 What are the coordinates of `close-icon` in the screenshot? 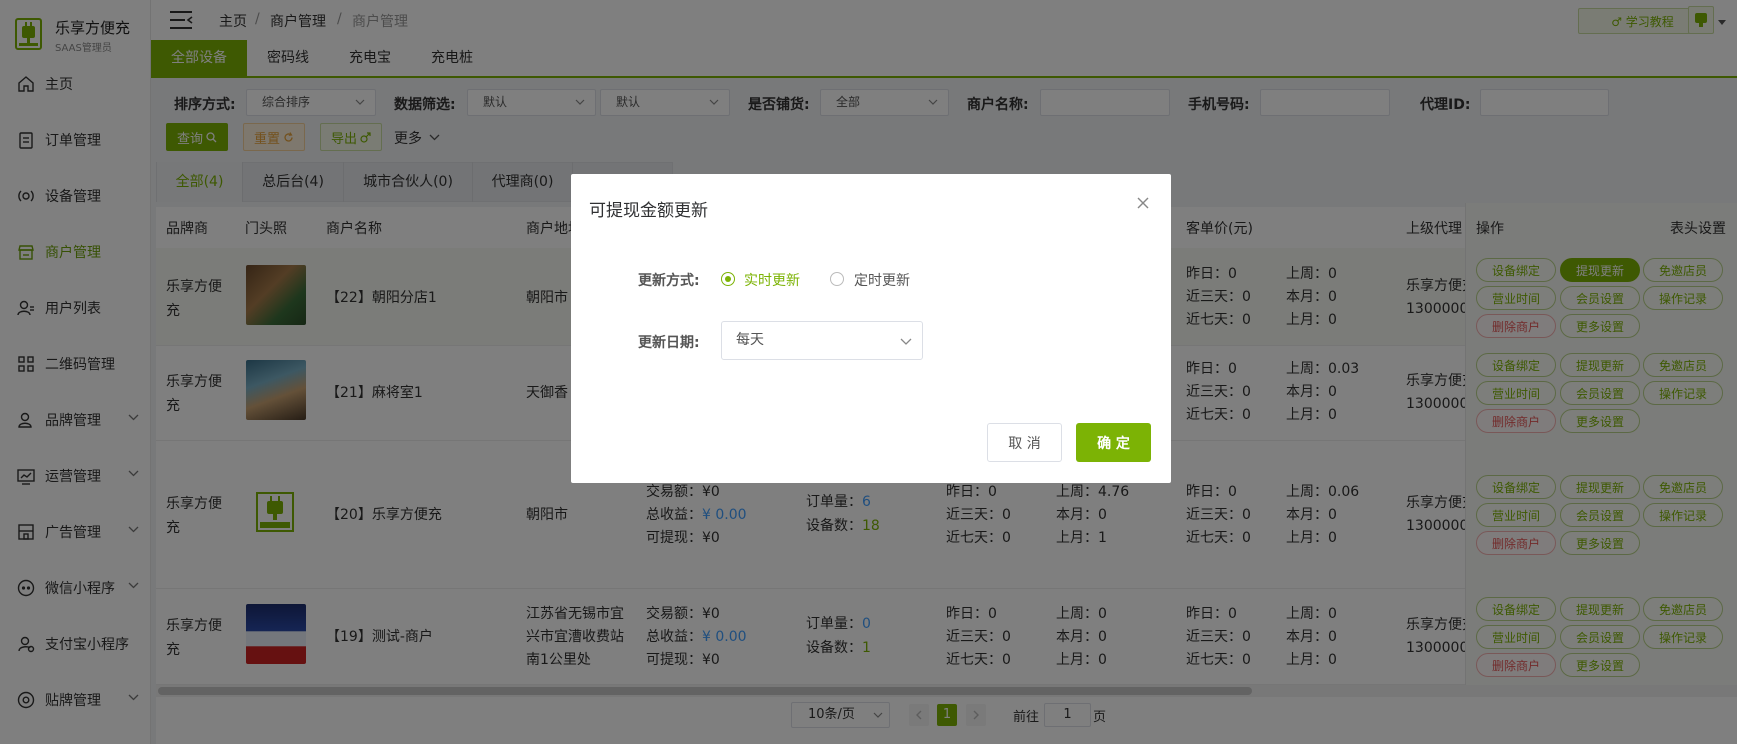 It's located at (1143, 203).